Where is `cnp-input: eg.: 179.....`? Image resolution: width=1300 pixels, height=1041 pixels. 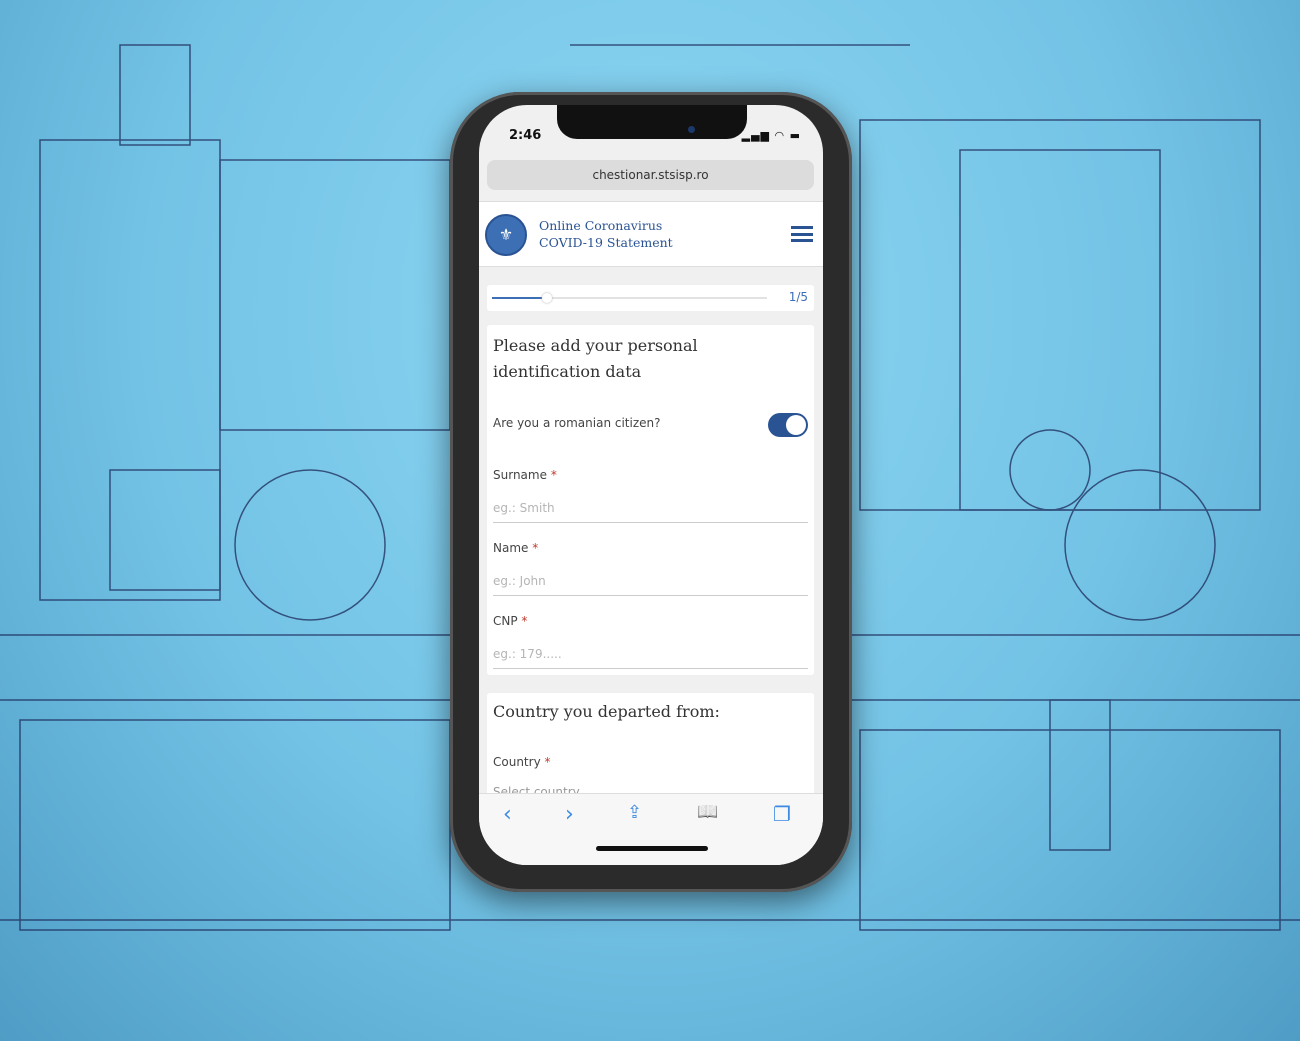 cnp-input: eg.: 179..... is located at coordinates (650, 656).